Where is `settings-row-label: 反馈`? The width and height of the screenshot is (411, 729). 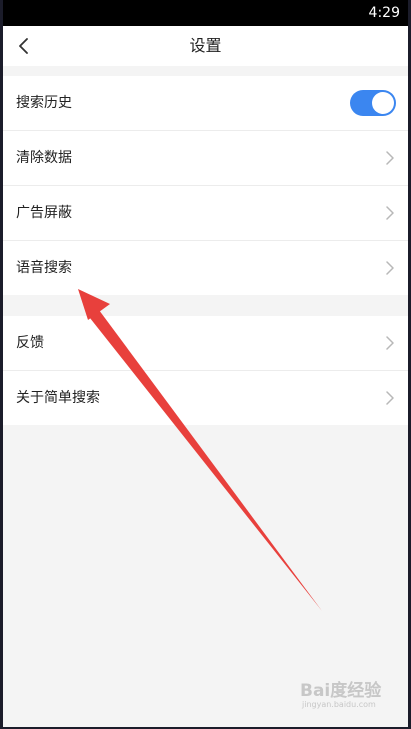 settings-row-label: 反馈 is located at coordinates (30, 343).